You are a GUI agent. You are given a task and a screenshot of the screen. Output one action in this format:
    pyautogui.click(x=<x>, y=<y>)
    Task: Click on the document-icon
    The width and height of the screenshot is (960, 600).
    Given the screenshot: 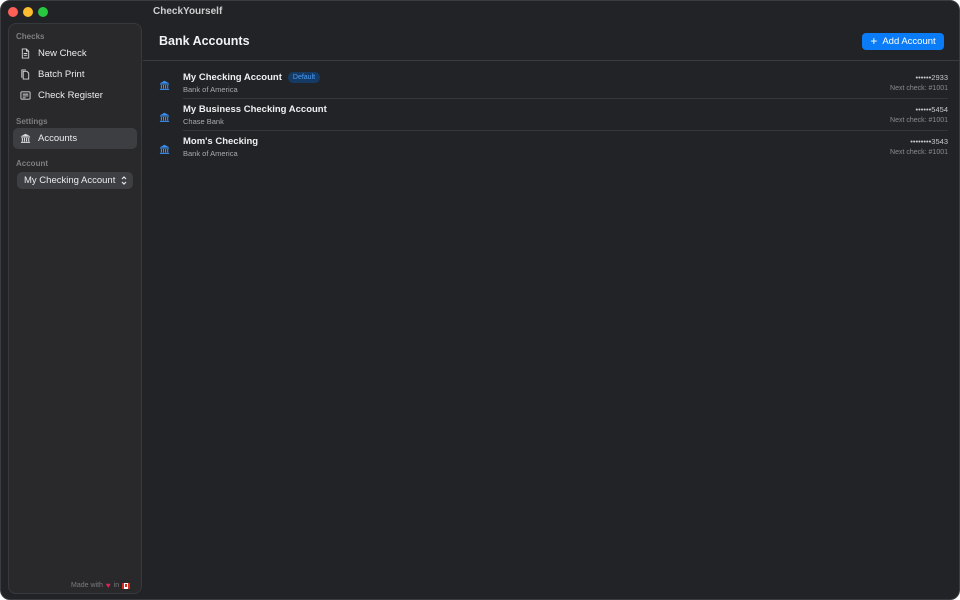 What is the action you would take?
    pyautogui.click(x=25, y=53)
    